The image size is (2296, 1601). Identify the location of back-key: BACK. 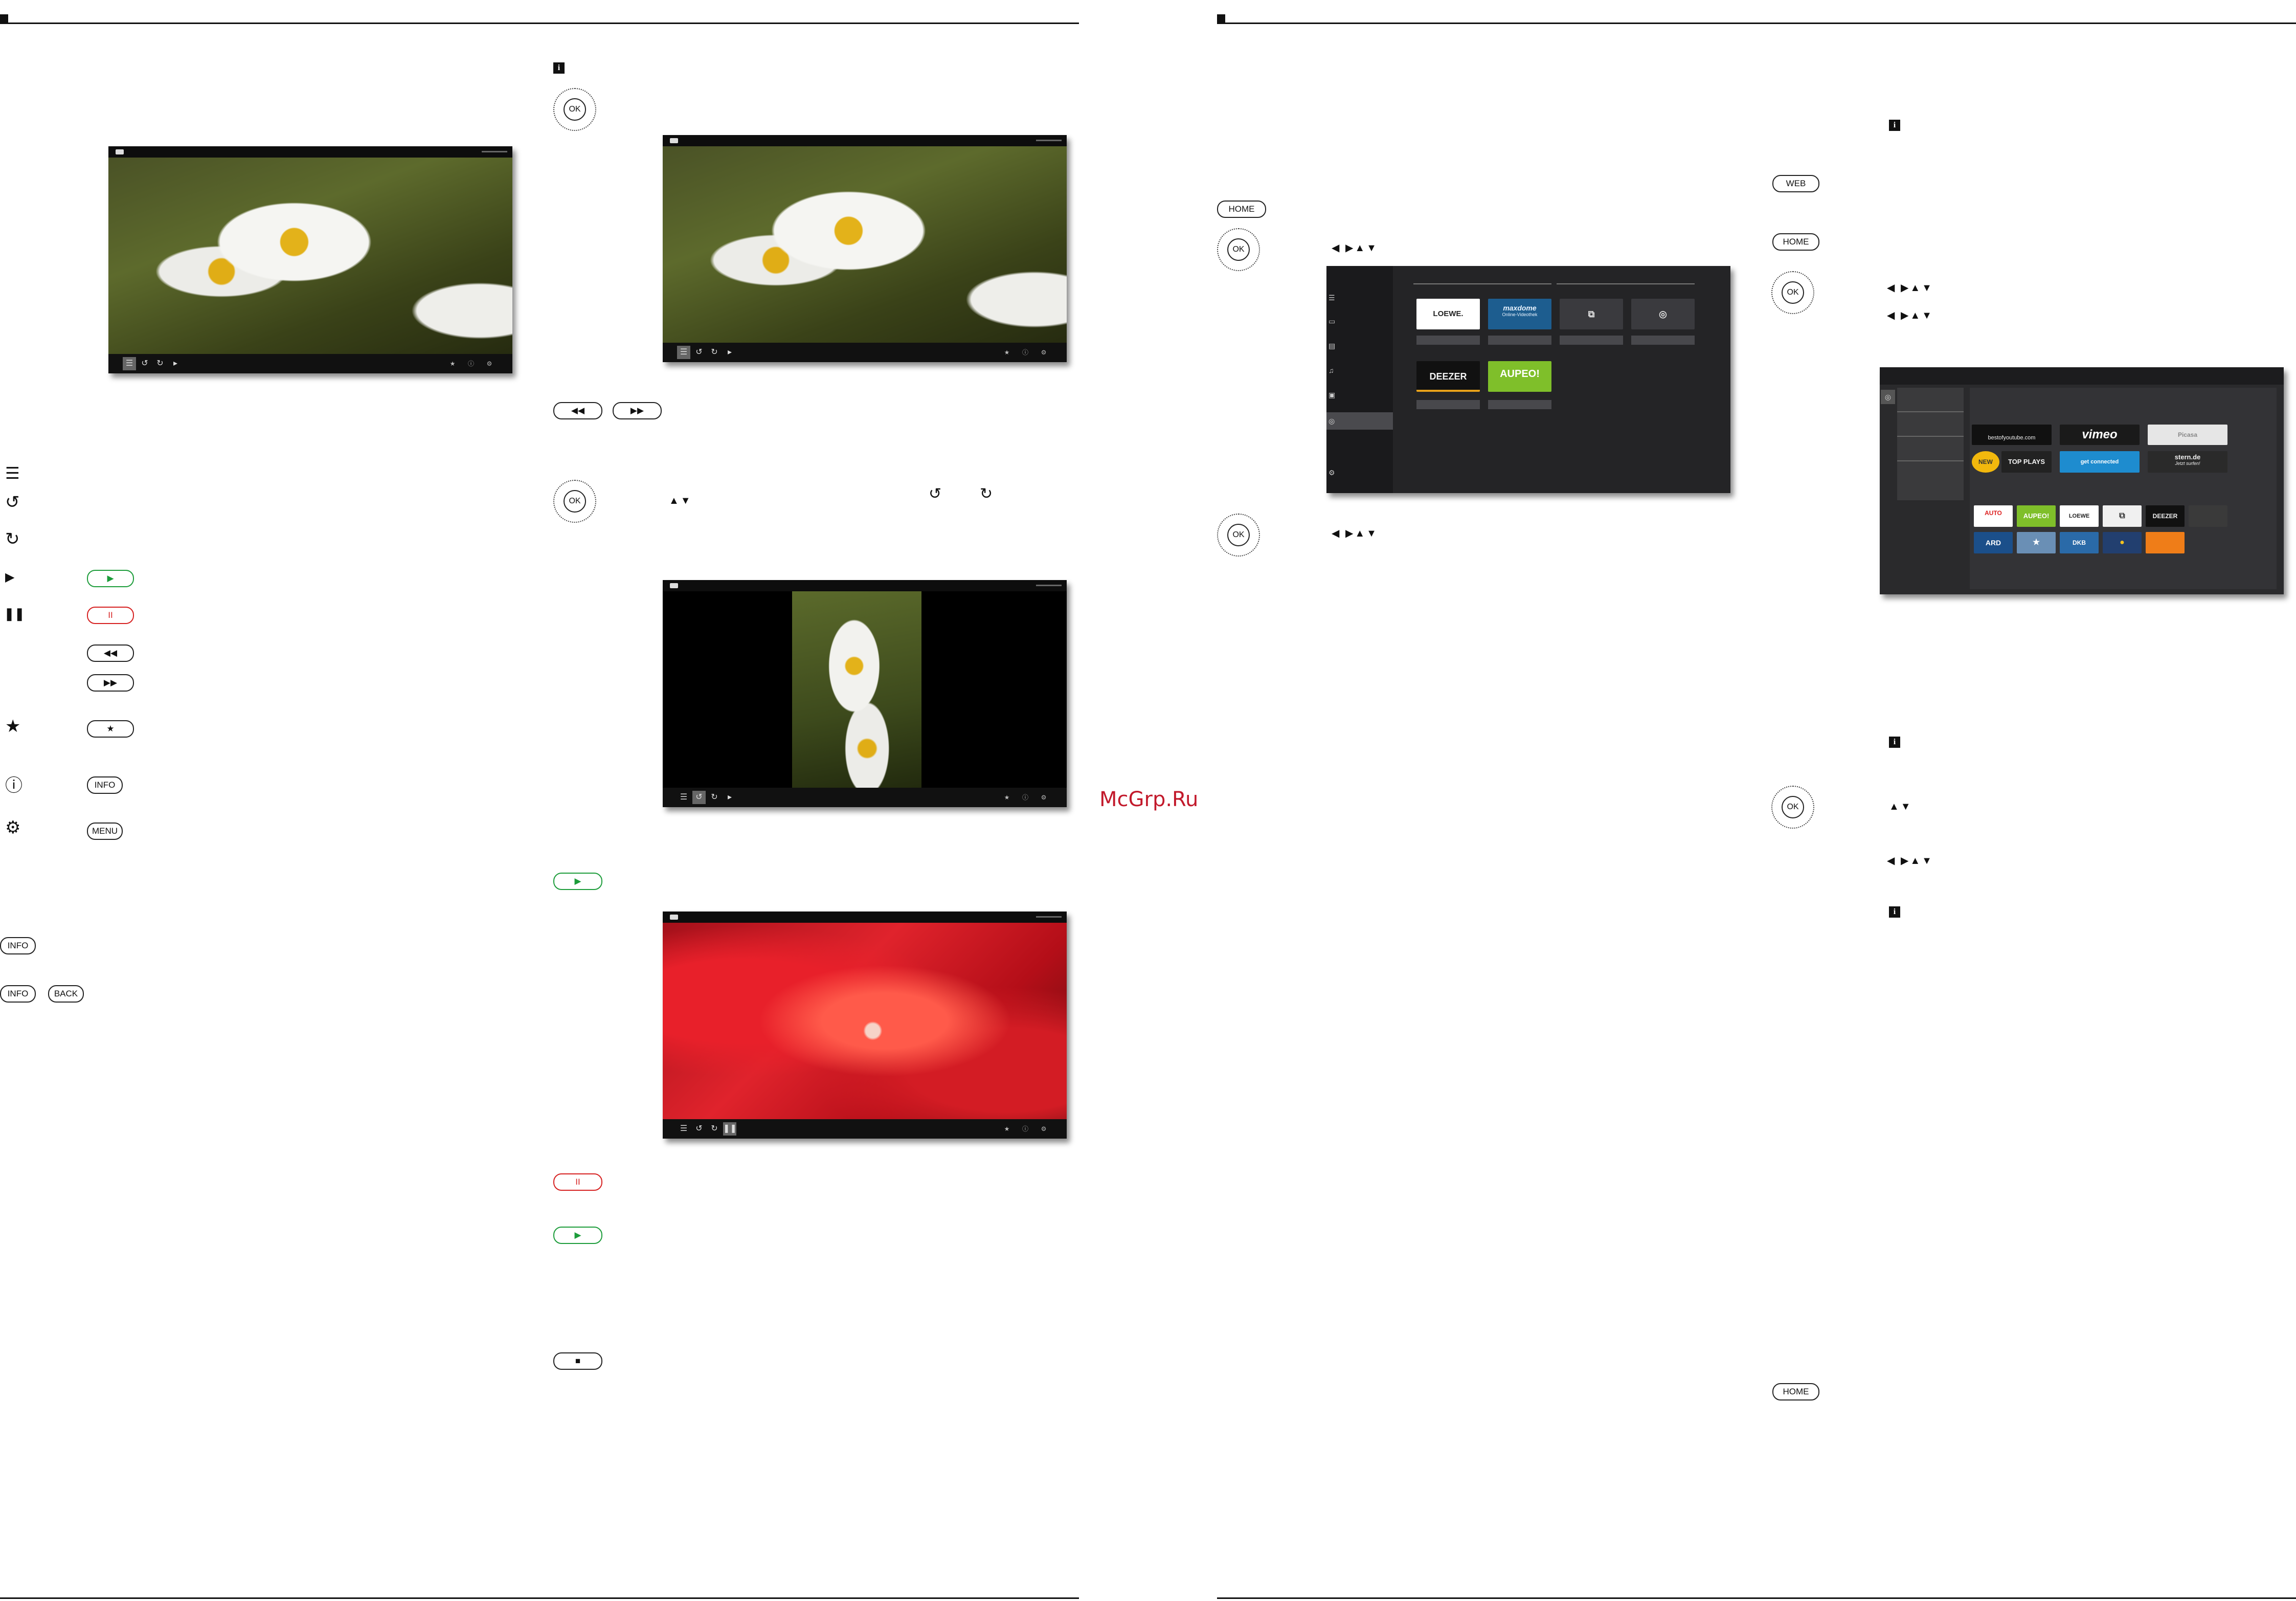
(66, 994).